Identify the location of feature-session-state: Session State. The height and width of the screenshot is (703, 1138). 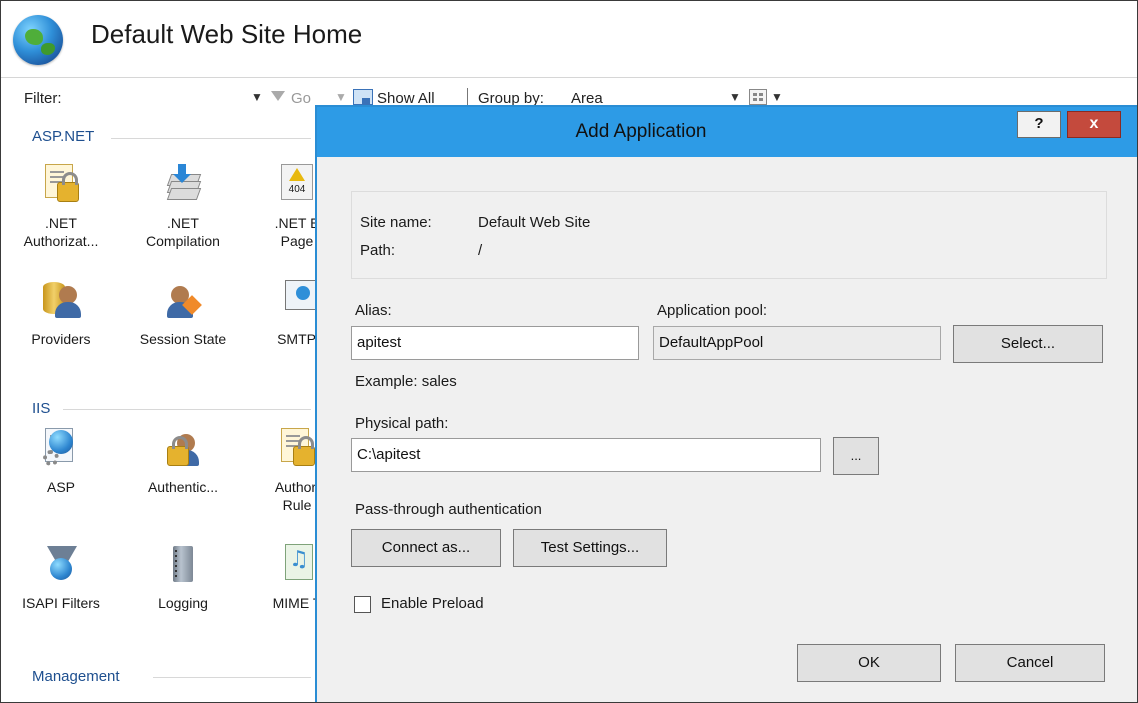
(183, 314).